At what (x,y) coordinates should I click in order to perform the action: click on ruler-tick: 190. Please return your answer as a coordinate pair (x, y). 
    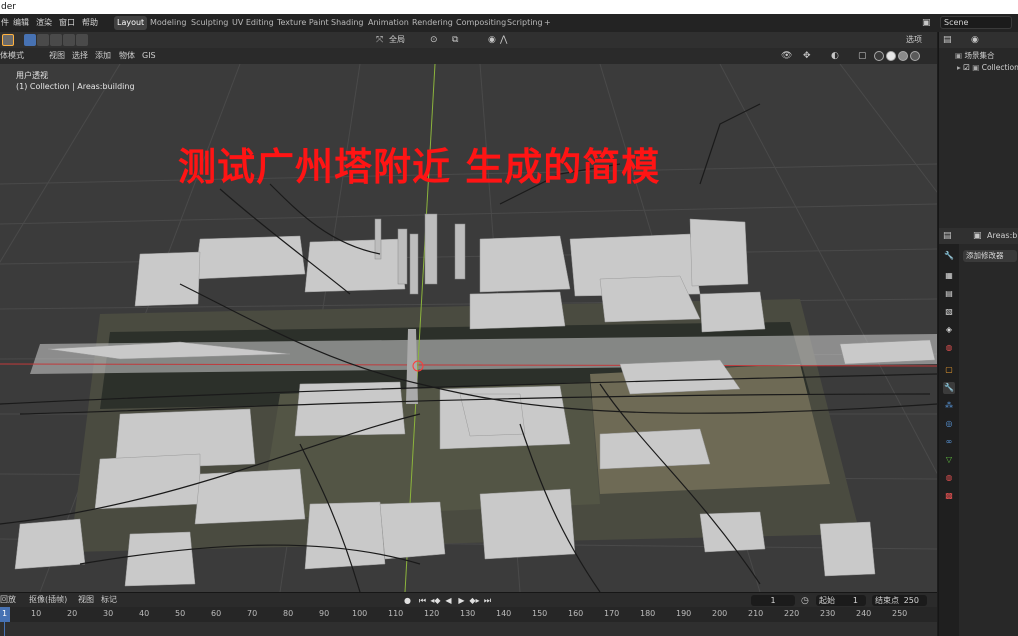
    Looking at the image, I should click on (684, 613).